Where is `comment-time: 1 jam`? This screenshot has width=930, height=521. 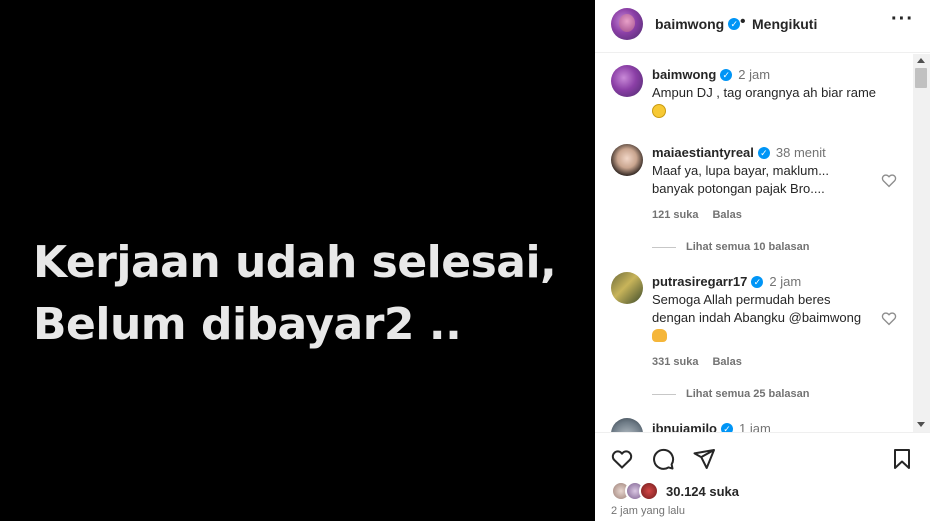
comment-time: 1 jam is located at coordinates (755, 426).